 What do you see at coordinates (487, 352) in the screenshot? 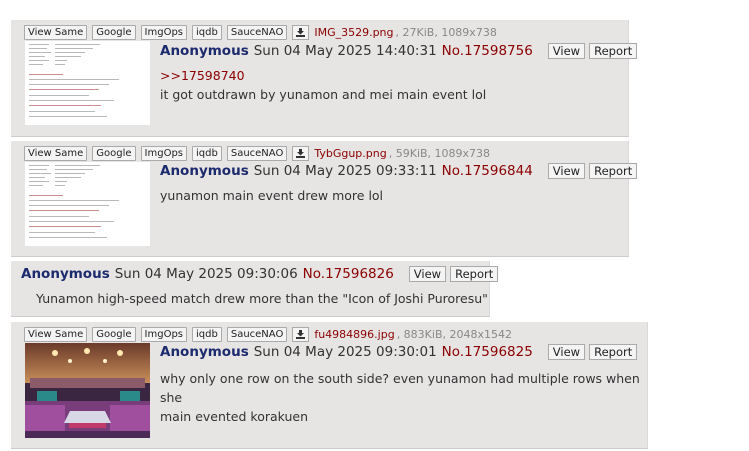
I see `post-number: No.17596825` at bounding box center [487, 352].